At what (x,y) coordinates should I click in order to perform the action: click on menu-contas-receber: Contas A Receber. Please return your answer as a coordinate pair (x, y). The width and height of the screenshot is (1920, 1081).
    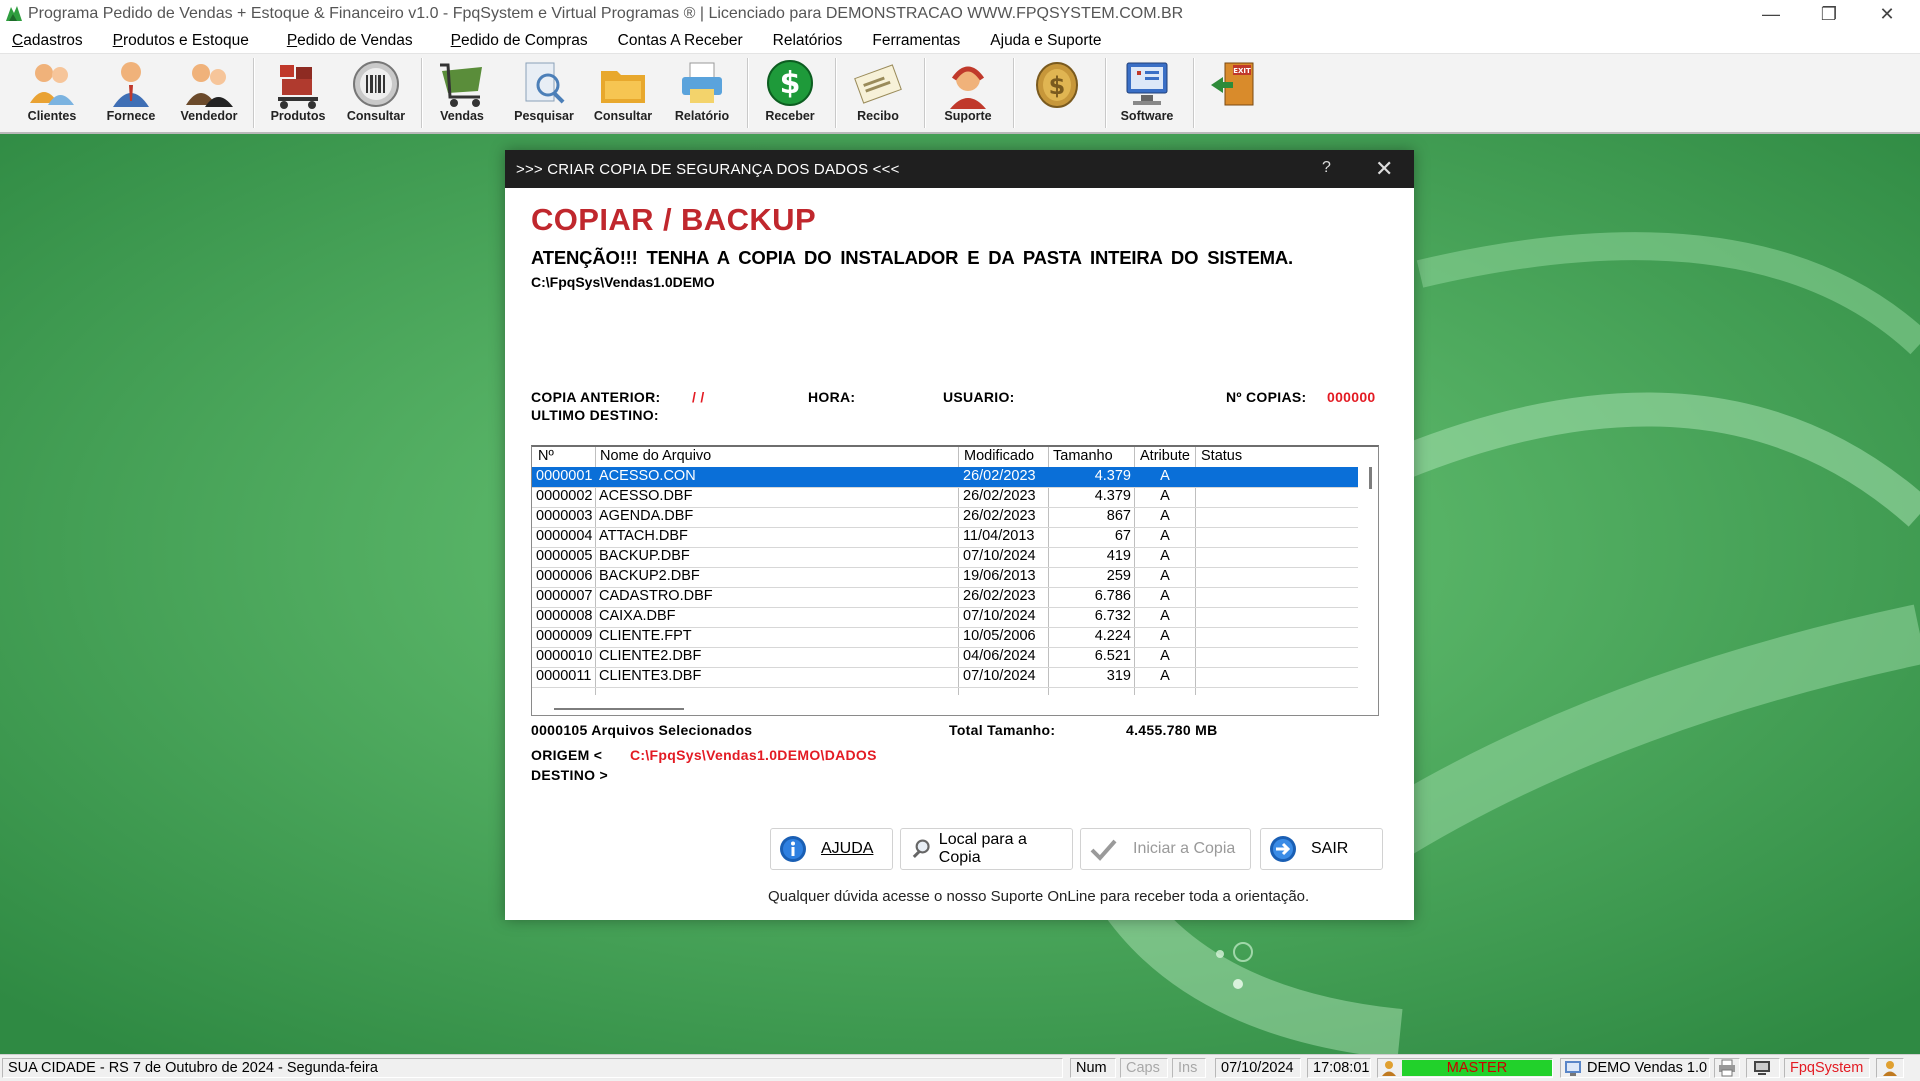
    Looking at the image, I should click on (680, 41).